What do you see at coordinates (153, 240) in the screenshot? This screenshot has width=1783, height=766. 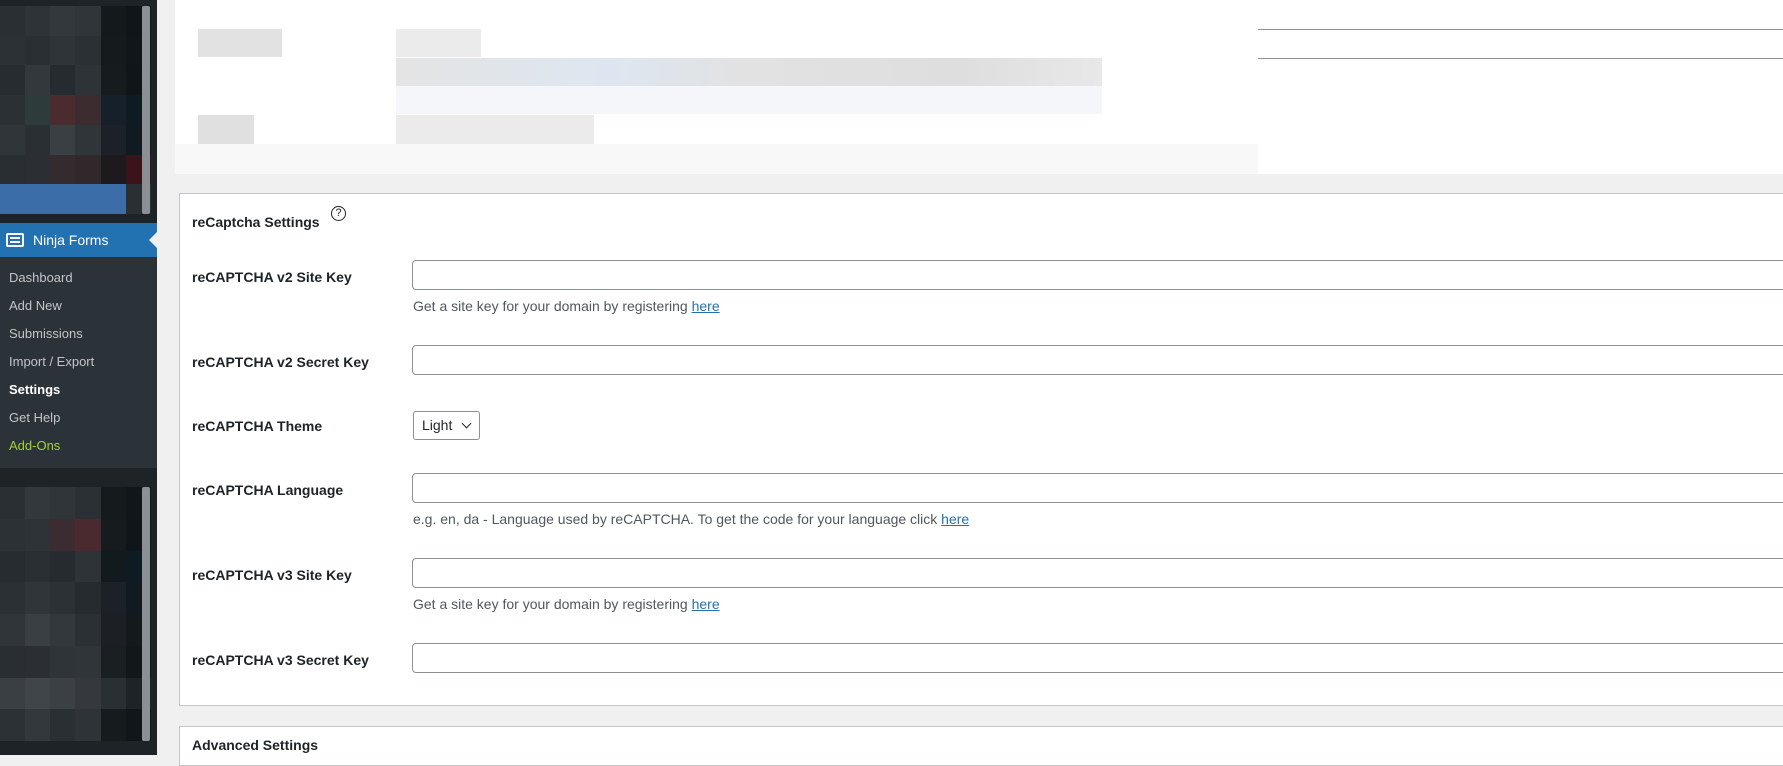 I see `current-menu-arrow` at bounding box center [153, 240].